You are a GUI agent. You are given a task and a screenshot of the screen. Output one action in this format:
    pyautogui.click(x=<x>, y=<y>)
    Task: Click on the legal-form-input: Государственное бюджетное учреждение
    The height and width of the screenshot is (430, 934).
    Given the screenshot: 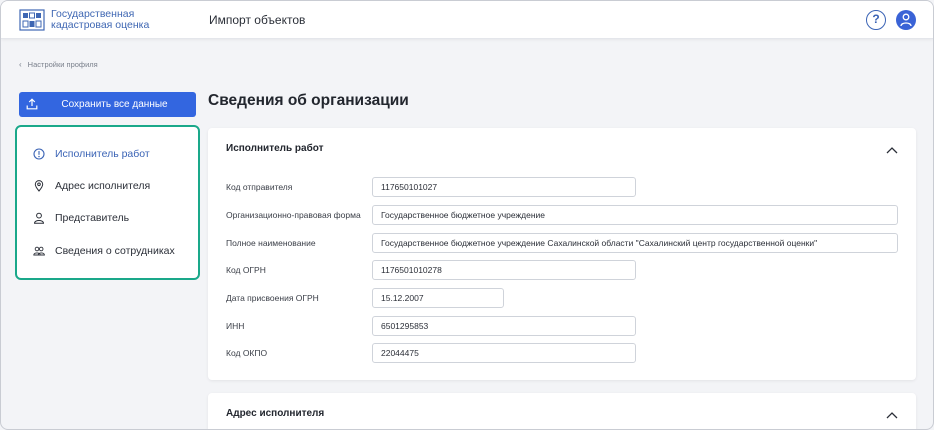 What is the action you would take?
    pyautogui.click(x=635, y=215)
    